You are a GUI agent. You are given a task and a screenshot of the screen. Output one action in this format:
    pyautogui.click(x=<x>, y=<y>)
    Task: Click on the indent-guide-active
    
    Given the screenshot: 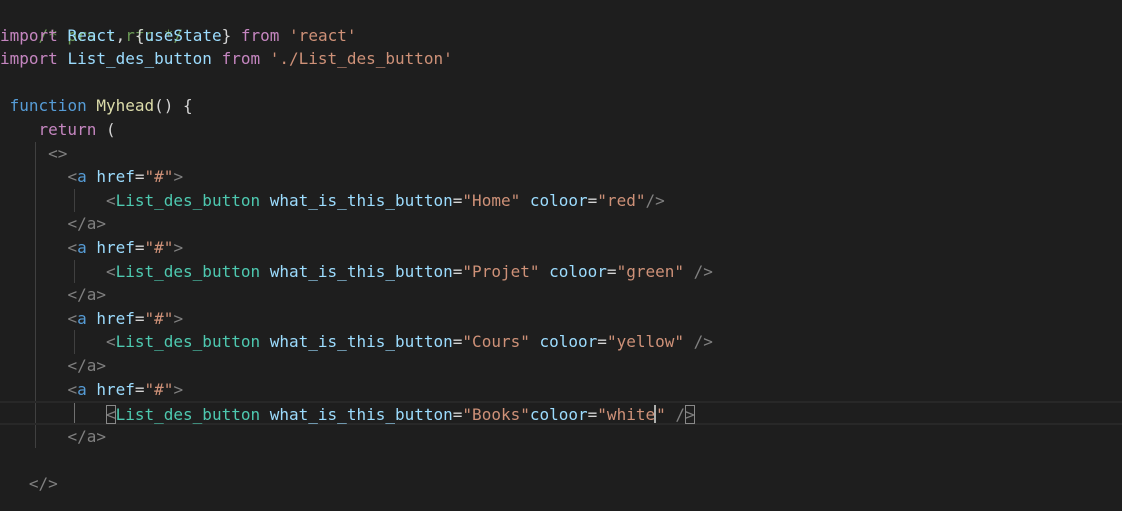 What is the action you would take?
    pyautogui.click(x=74, y=413)
    